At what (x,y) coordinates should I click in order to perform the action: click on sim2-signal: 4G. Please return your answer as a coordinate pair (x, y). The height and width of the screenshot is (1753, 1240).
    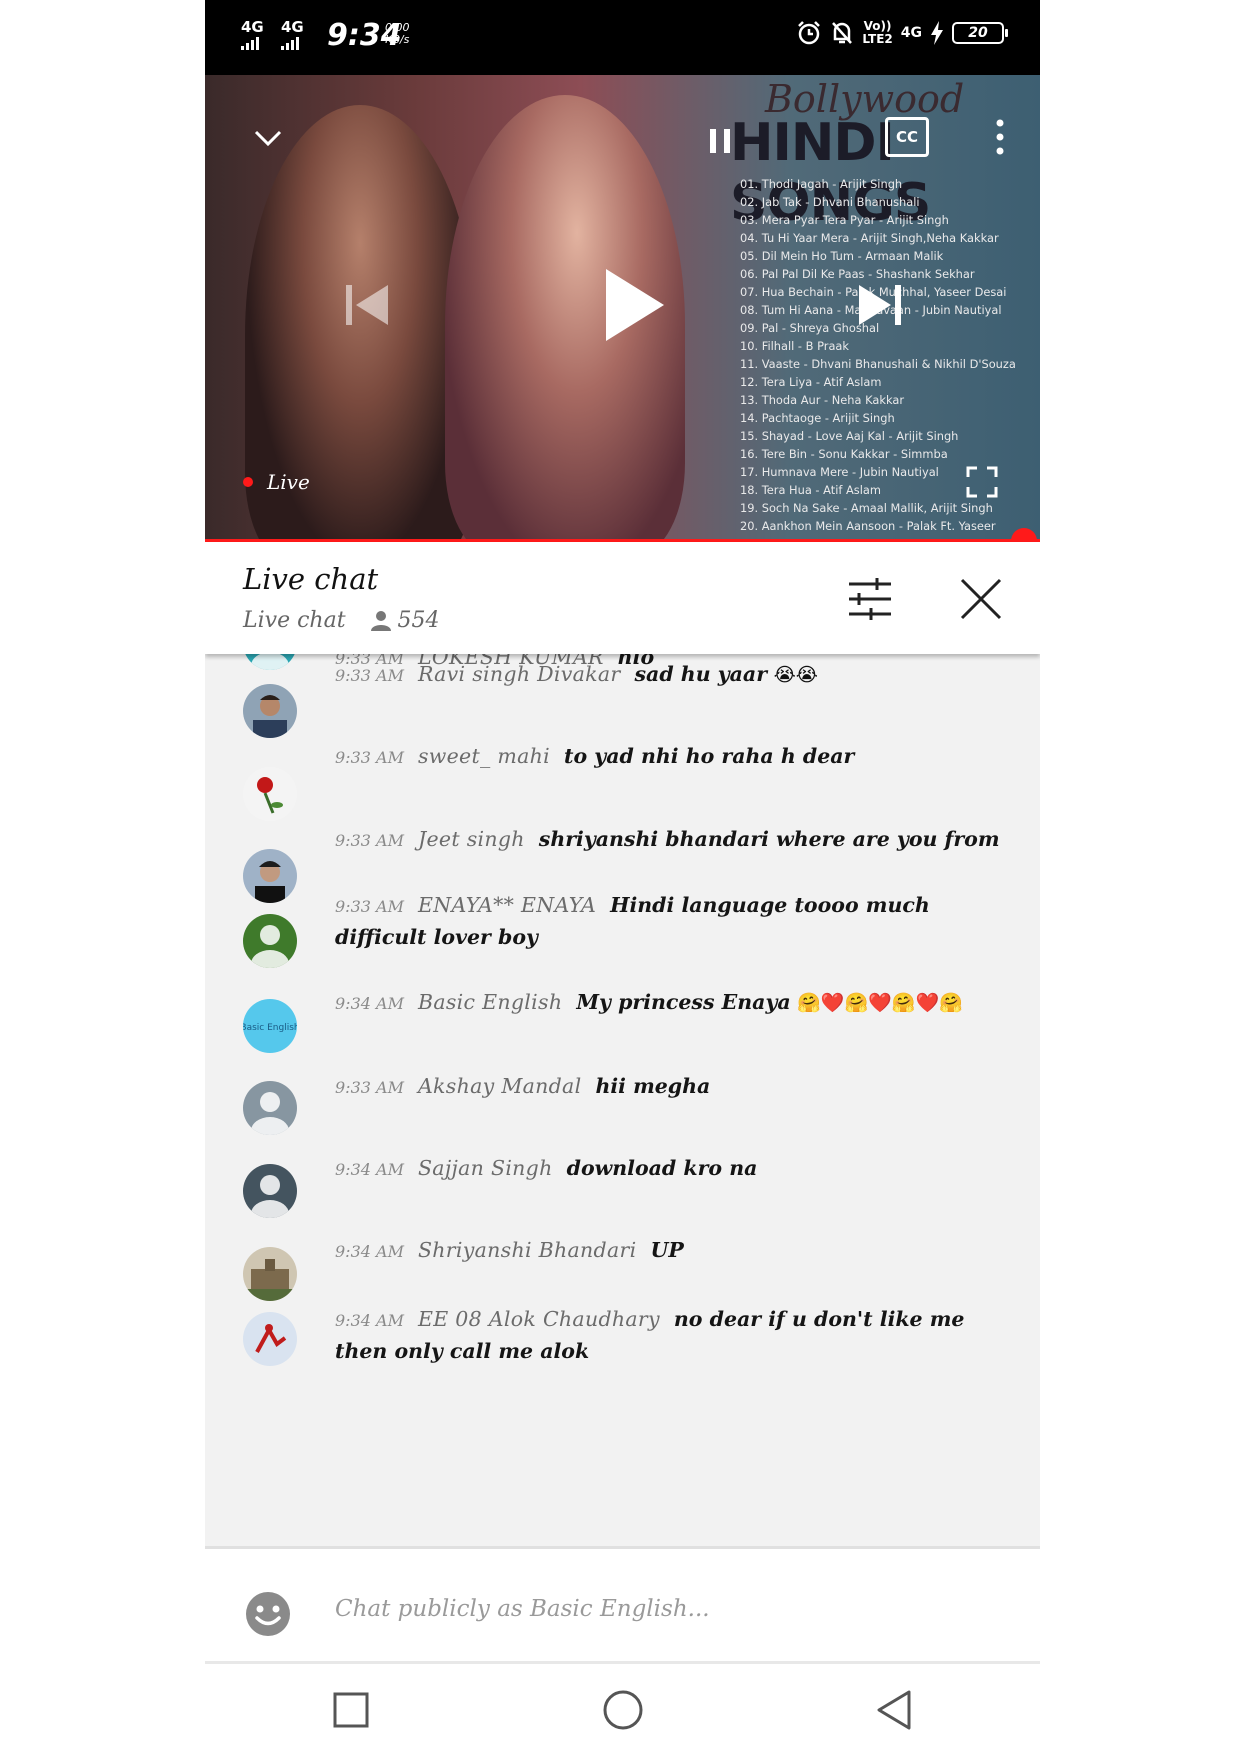
    Looking at the image, I should click on (292, 35).